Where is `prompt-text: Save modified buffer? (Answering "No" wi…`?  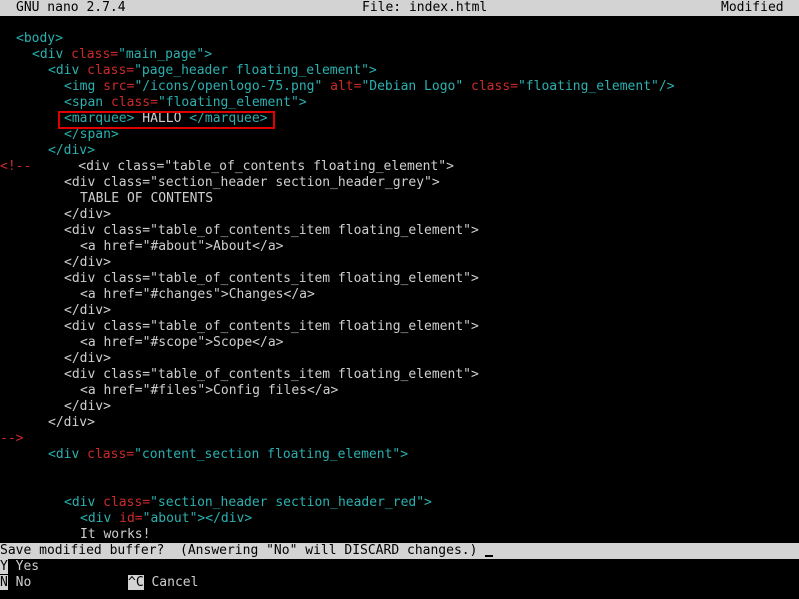 prompt-text: Save modified buffer? (Answering "No" wi… is located at coordinates (243, 550).